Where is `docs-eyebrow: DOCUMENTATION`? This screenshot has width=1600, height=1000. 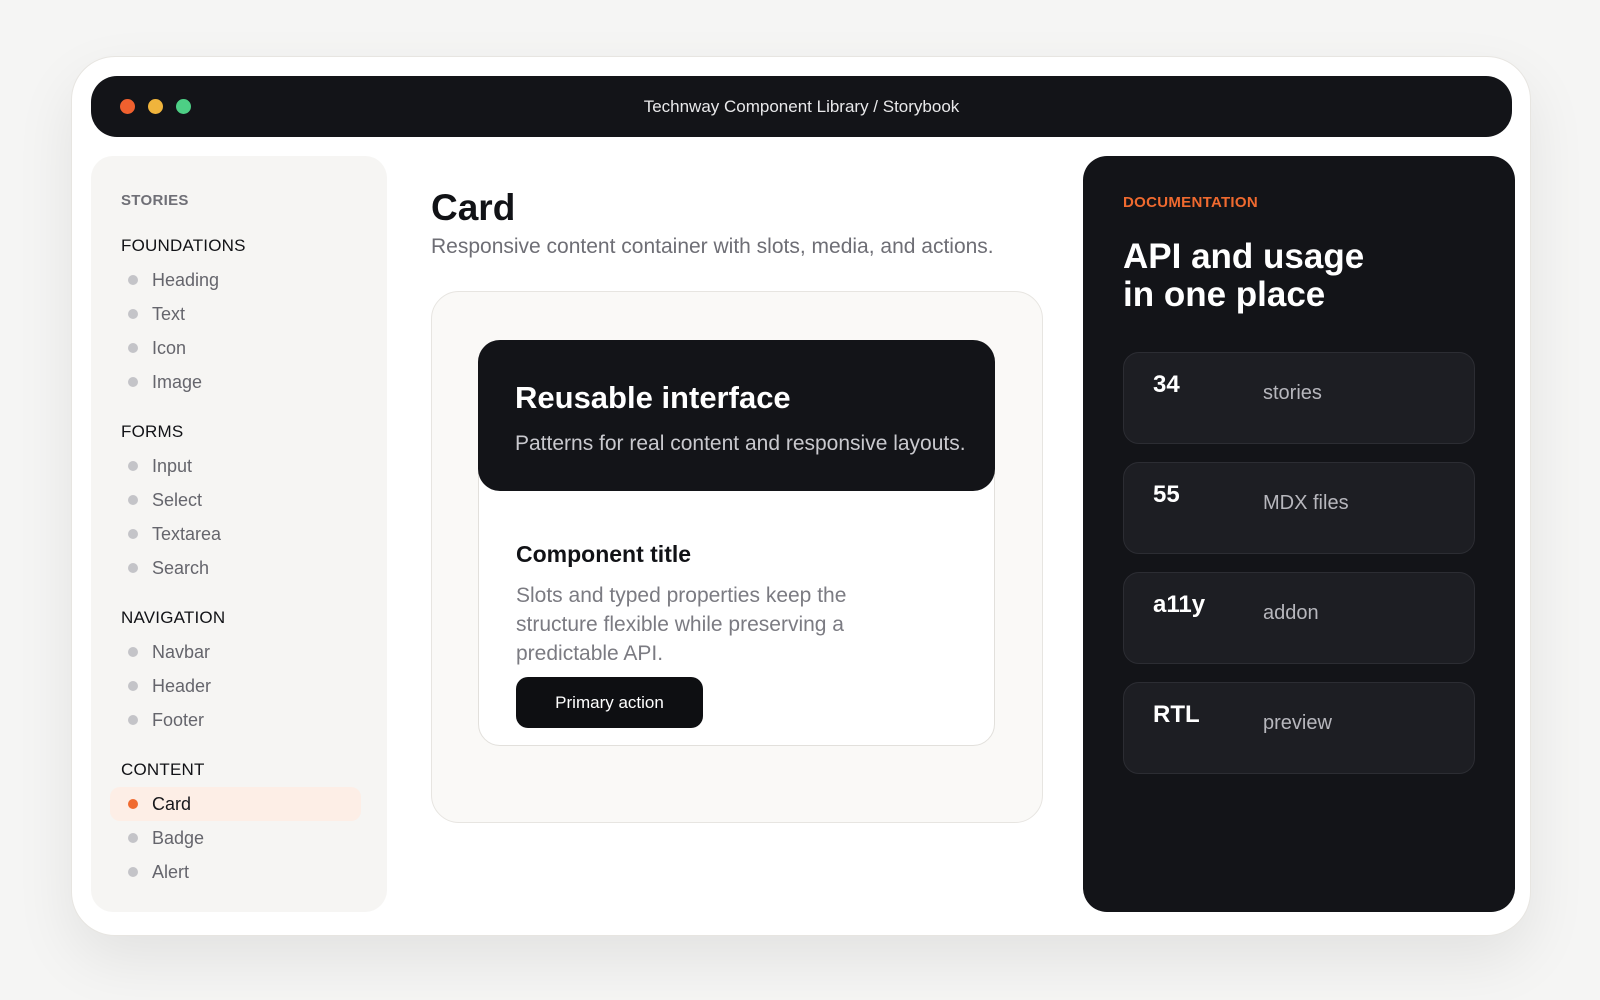 docs-eyebrow: DOCUMENTATION is located at coordinates (1190, 202).